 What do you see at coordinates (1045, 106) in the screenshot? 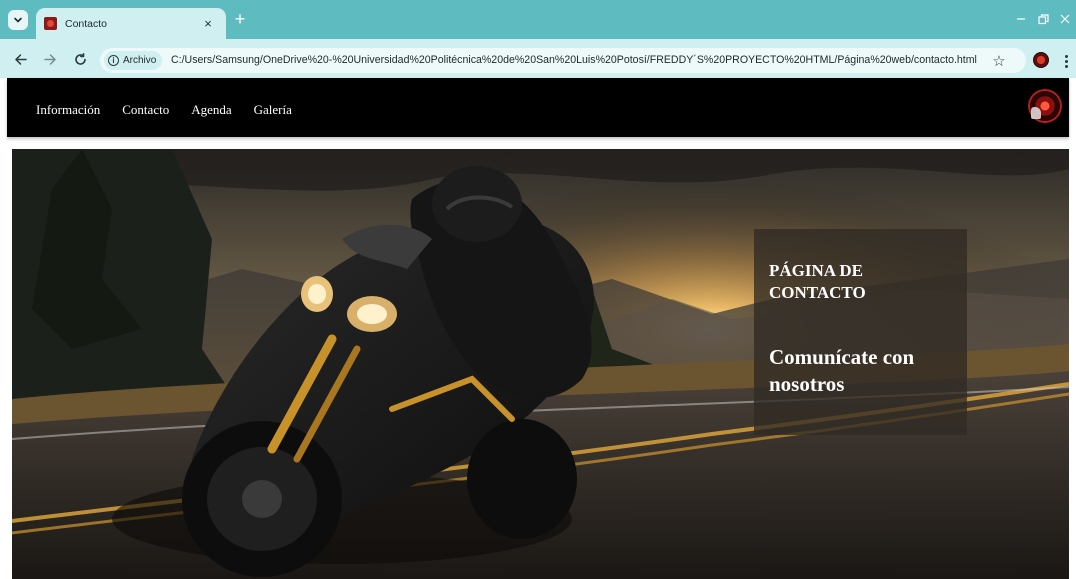
I see `site-logo` at bounding box center [1045, 106].